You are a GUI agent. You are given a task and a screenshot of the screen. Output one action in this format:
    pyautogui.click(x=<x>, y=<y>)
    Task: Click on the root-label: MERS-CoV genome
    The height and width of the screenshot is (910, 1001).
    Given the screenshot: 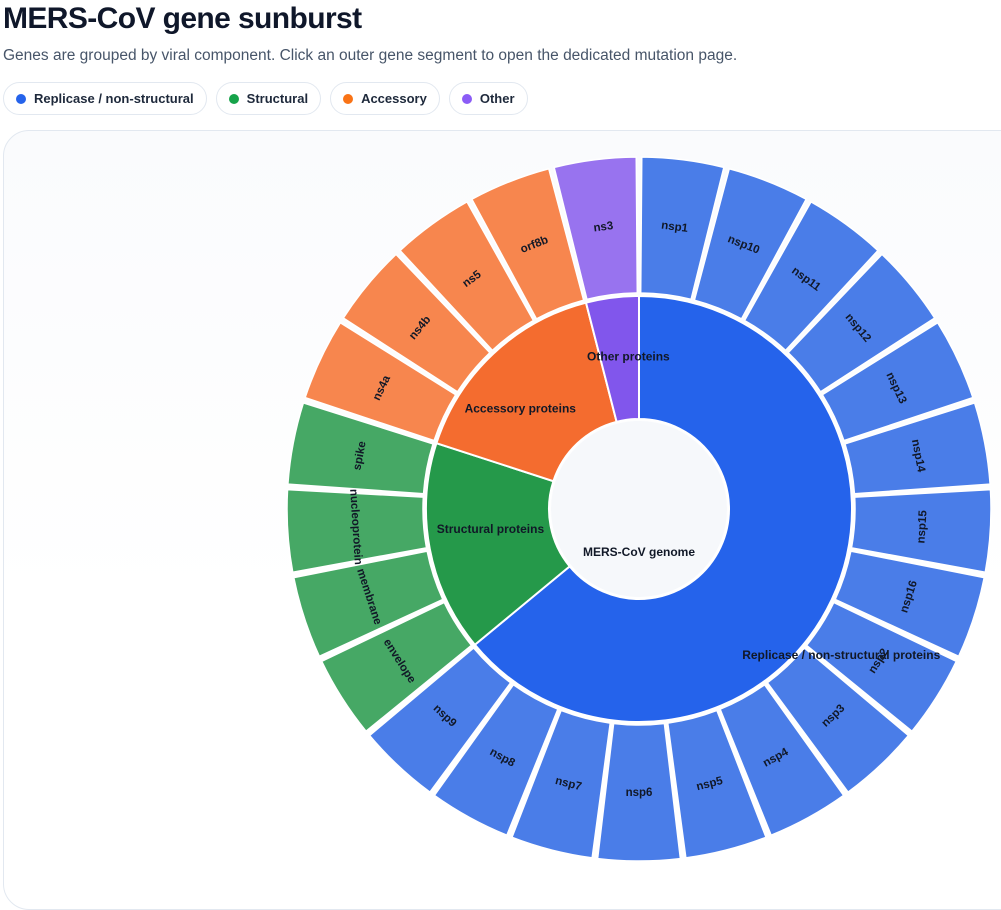 What is the action you would take?
    pyautogui.click(x=639, y=552)
    